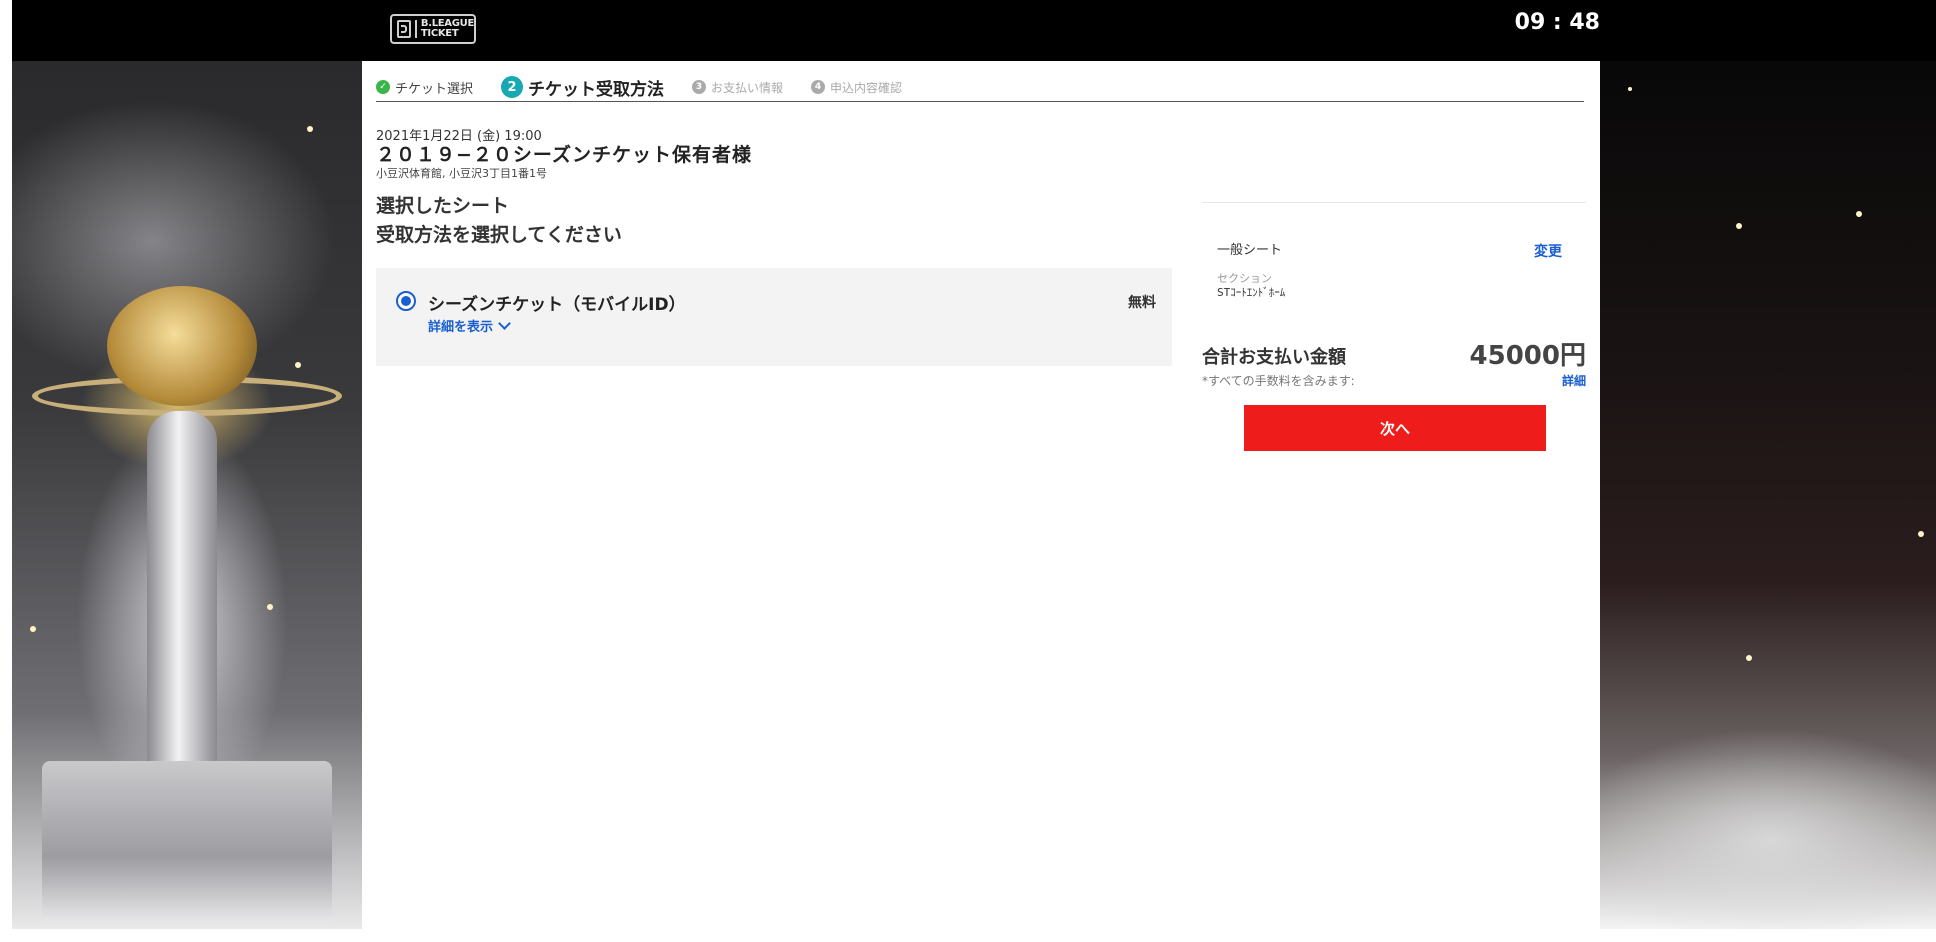 This screenshot has width=1936, height=942. Describe the element at coordinates (699, 87) in the screenshot. I see `step-number-icon: 3` at that location.